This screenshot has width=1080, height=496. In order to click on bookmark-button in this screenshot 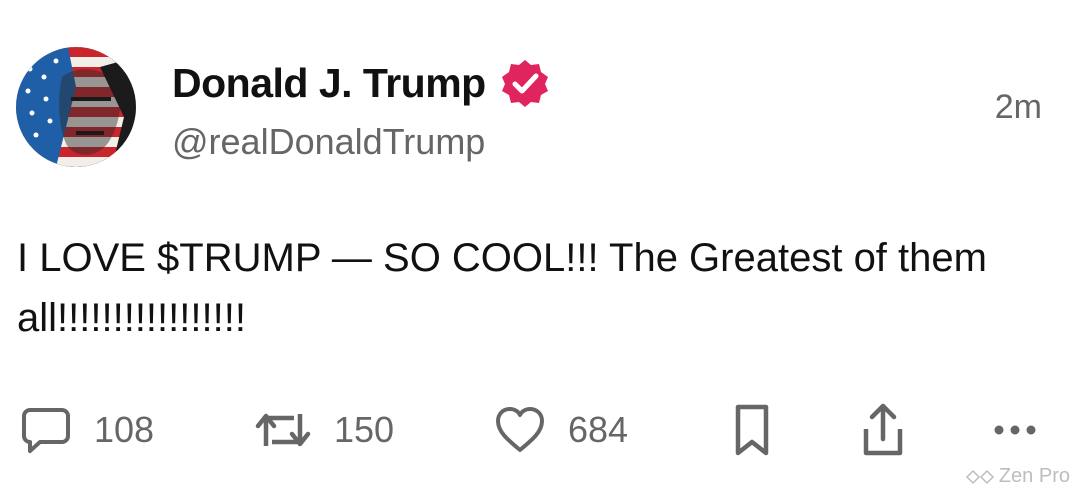, I will do `click(752, 430)`.